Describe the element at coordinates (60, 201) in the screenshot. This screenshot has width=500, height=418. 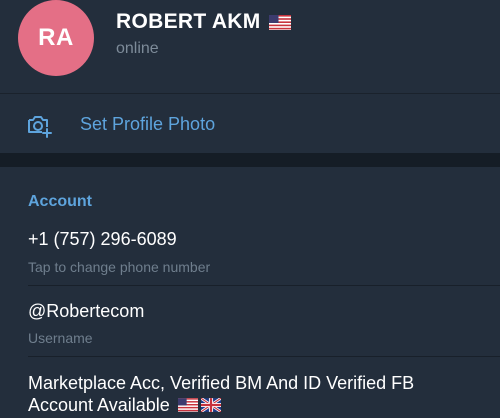
I see `account-section-title: Account` at that location.